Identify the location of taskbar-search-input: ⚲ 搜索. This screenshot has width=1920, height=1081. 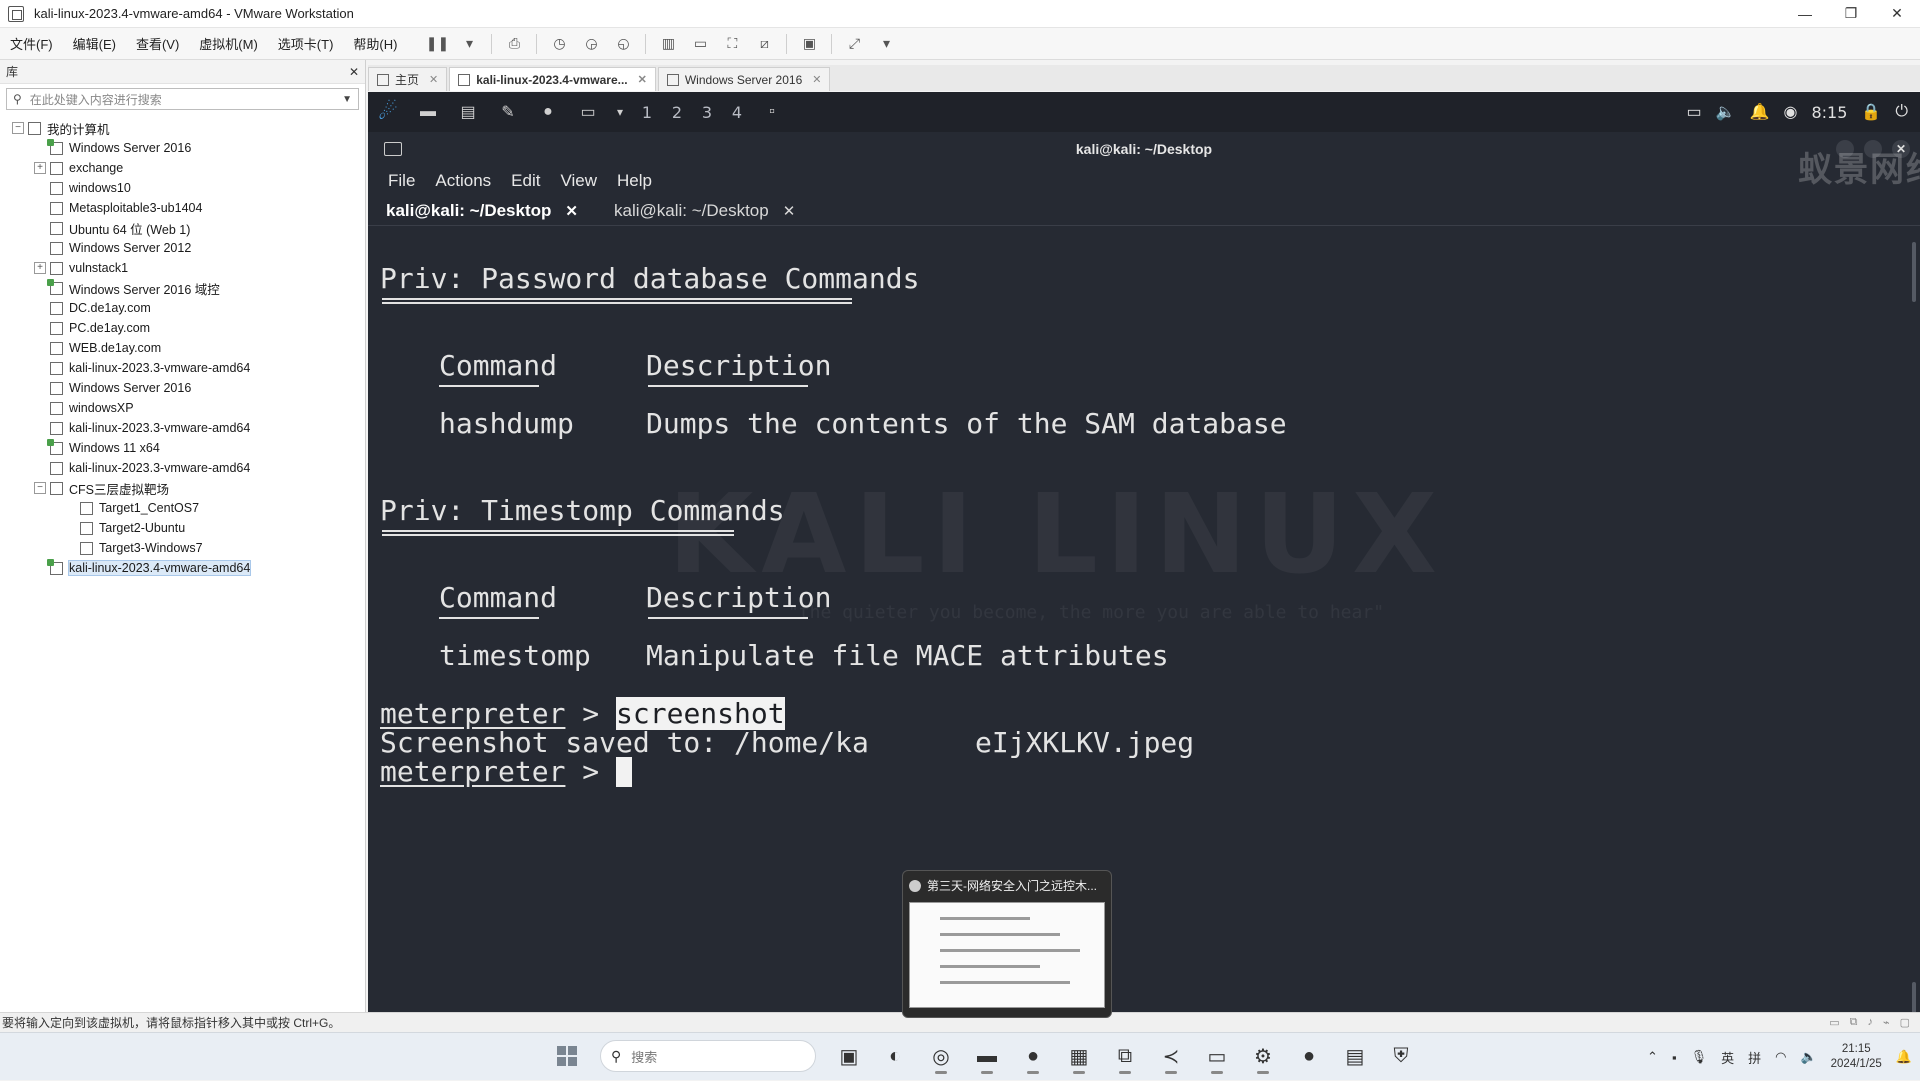
(708, 1056).